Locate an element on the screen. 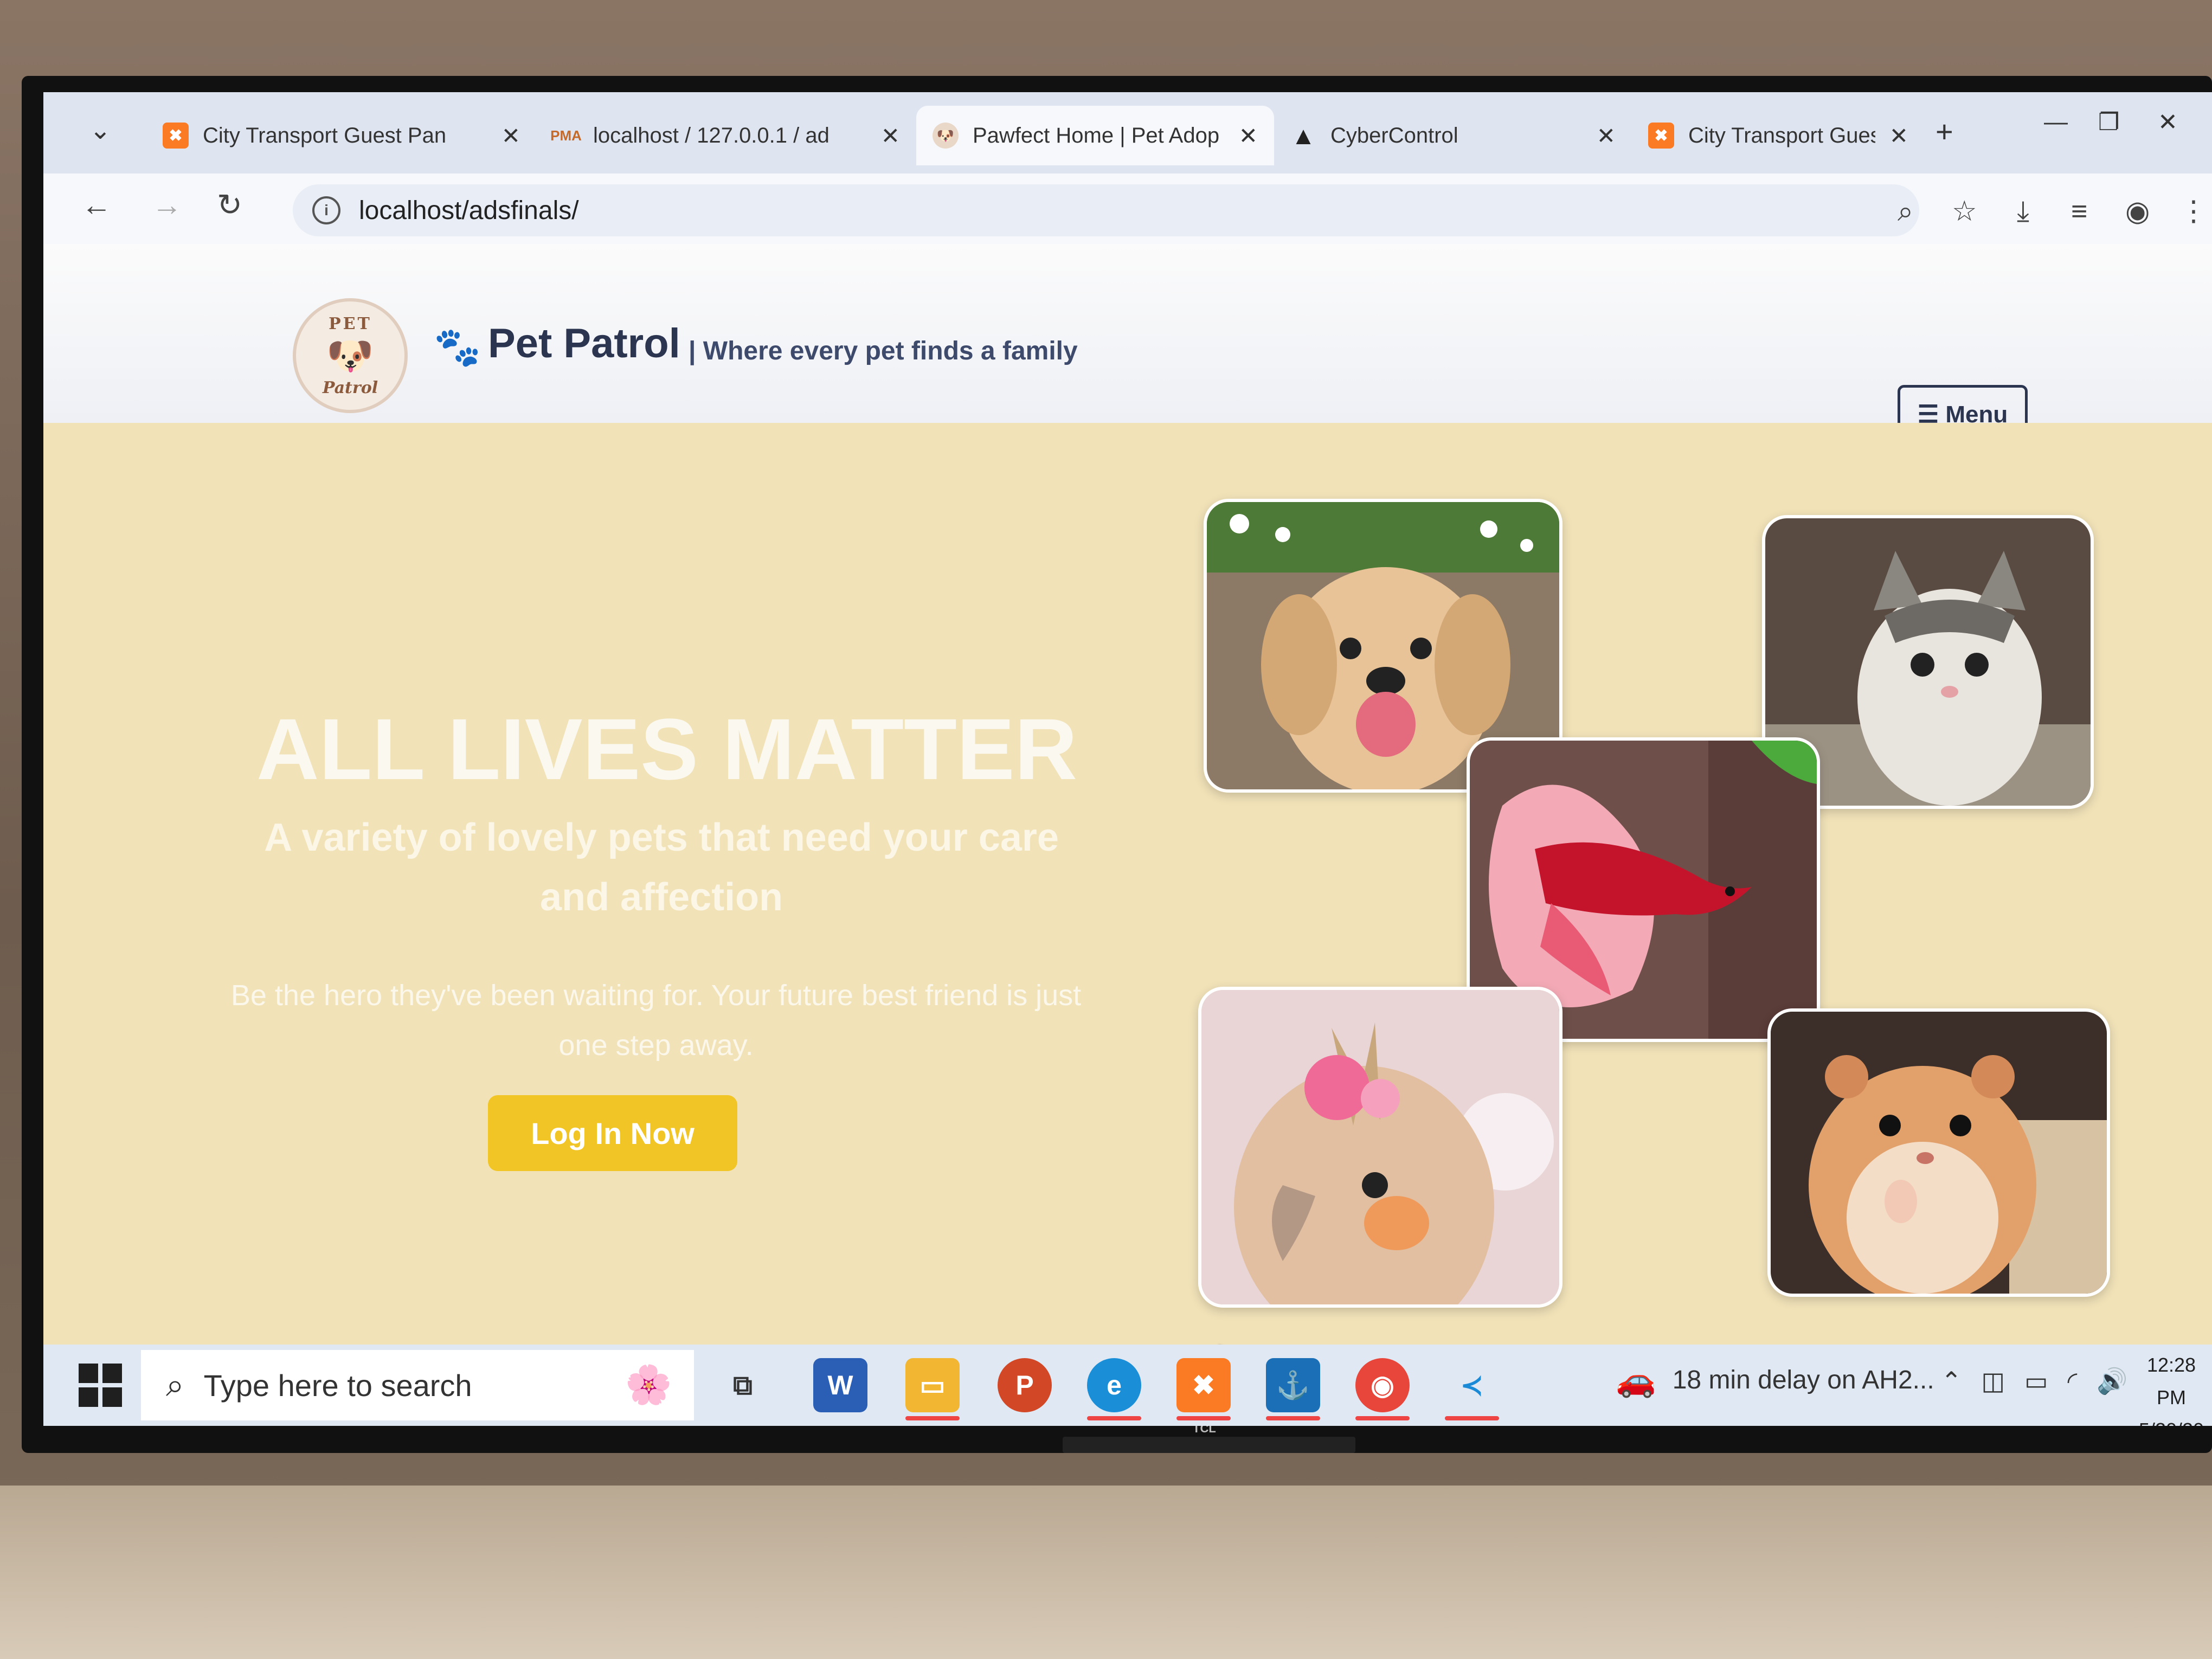 This screenshot has height=1659, width=2212. cockatiel-photo is located at coordinates (1380, 1147).